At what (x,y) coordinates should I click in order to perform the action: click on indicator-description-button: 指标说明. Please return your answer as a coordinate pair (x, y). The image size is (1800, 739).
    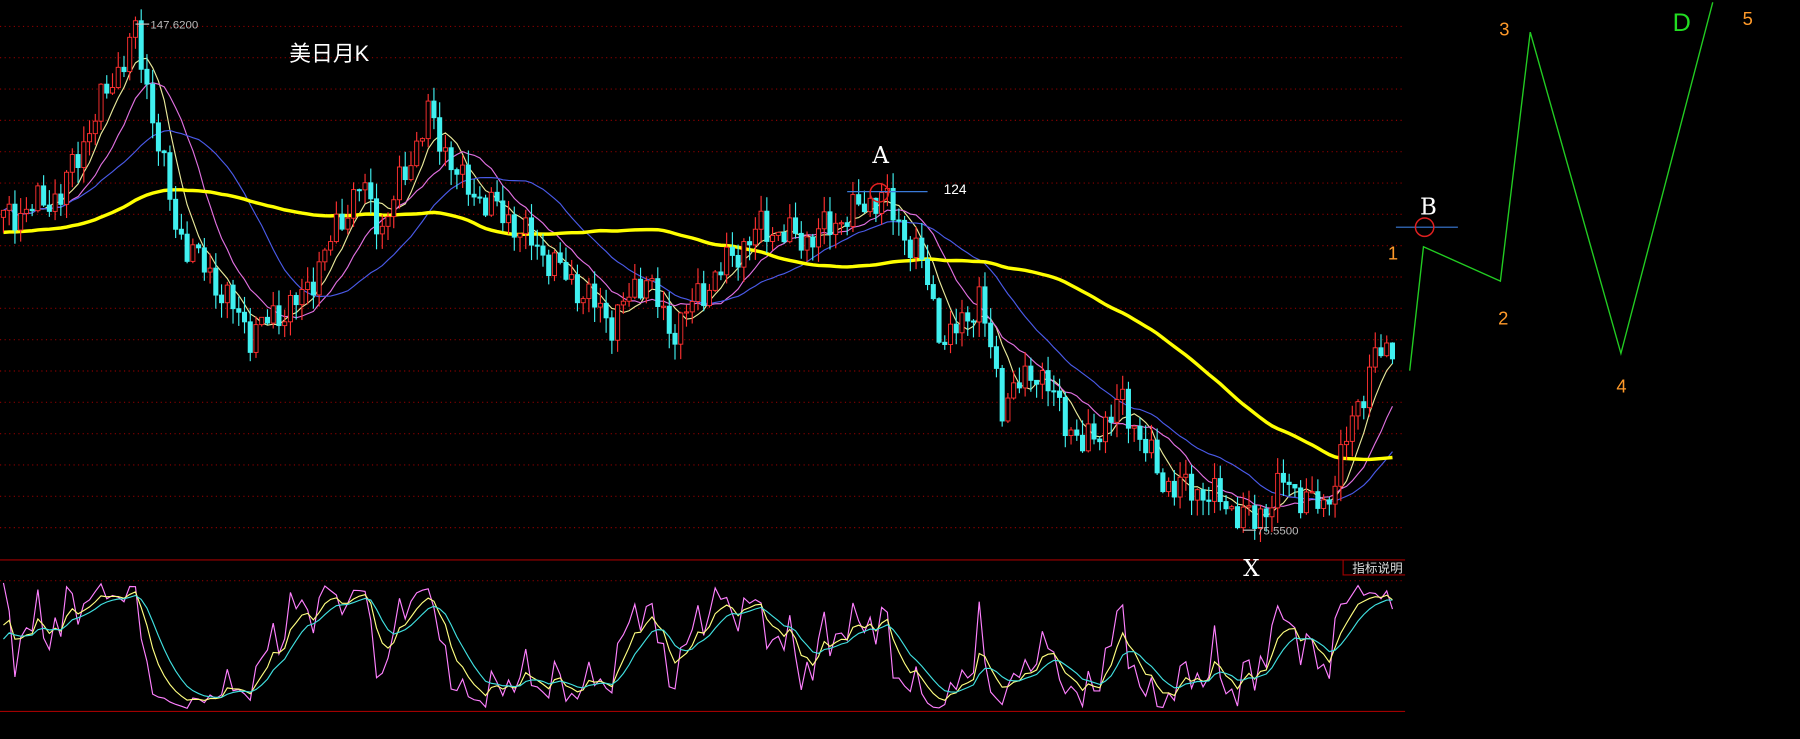
    Looking at the image, I should click on (1374, 567).